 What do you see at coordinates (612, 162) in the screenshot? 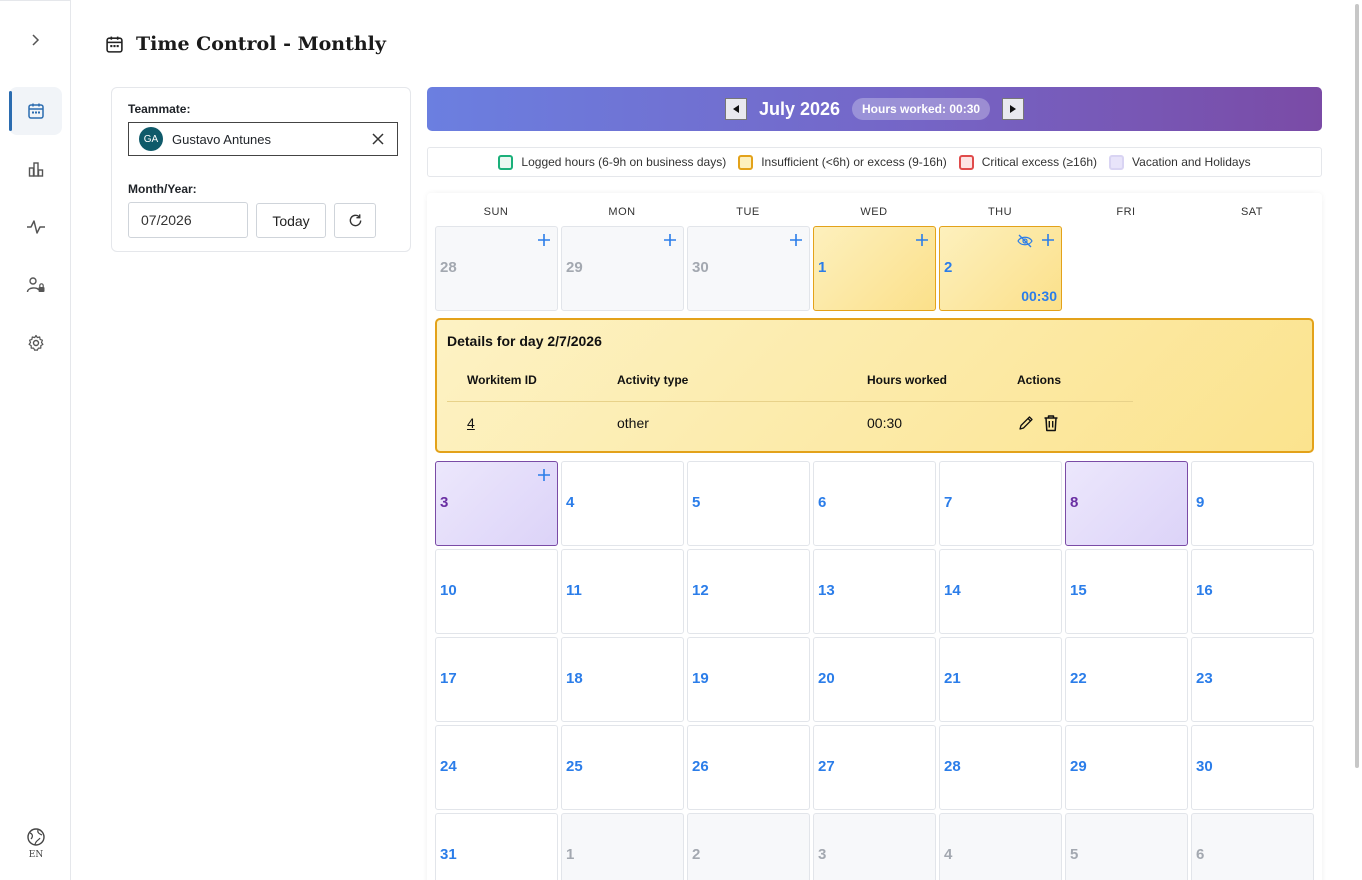
I see `legend-item: Logged hours (6-9h on business days)` at bounding box center [612, 162].